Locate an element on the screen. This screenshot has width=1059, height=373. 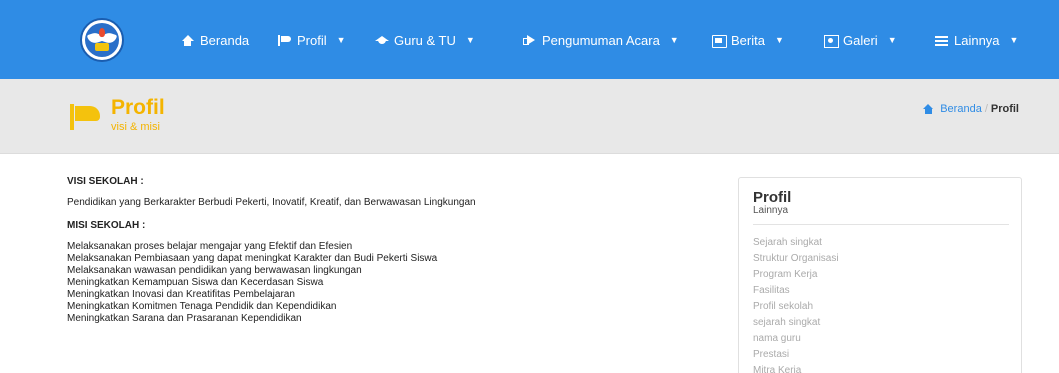
nav-item-galeri: Galeri ▼ is located at coordinates (860, 40).